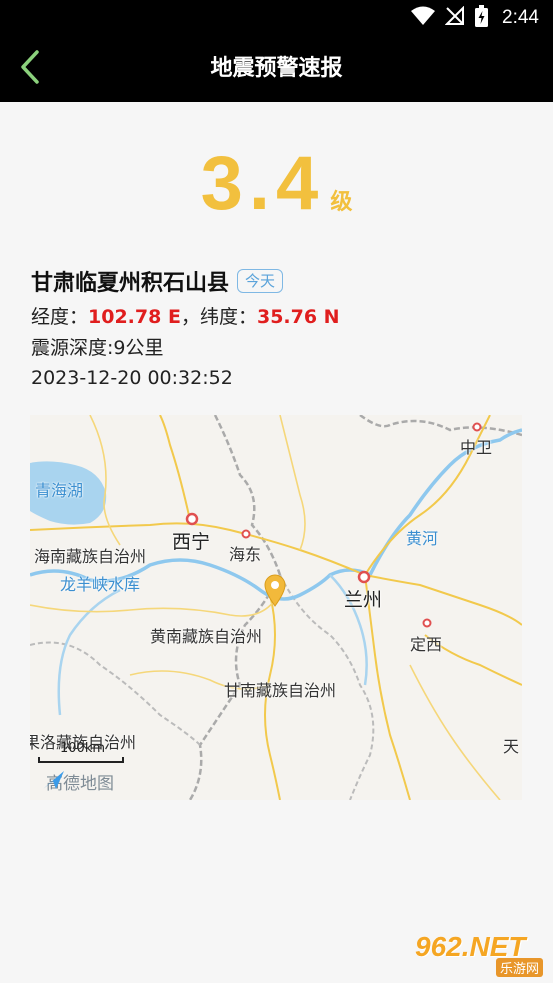  What do you see at coordinates (482, 18) in the screenshot?
I see `battery-charging-icon` at bounding box center [482, 18].